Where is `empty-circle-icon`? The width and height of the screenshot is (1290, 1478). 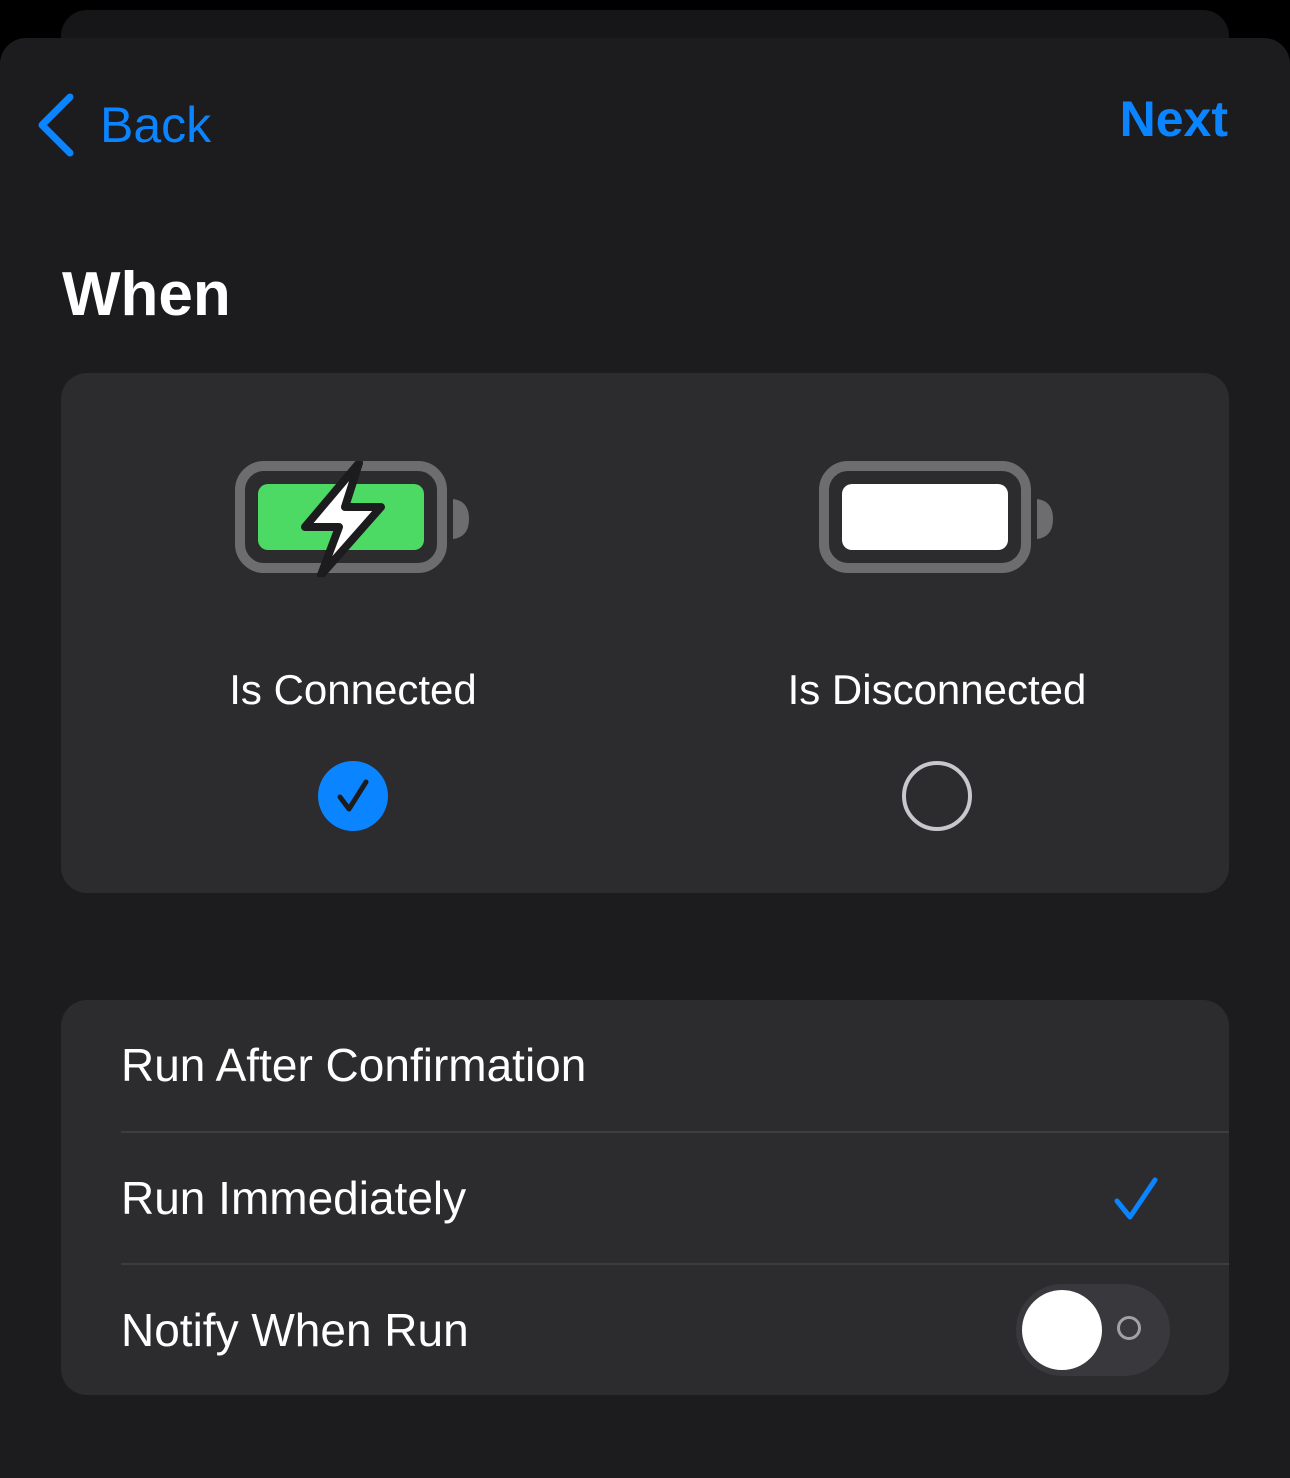
empty-circle-icon is located at coordinates (937, 796).